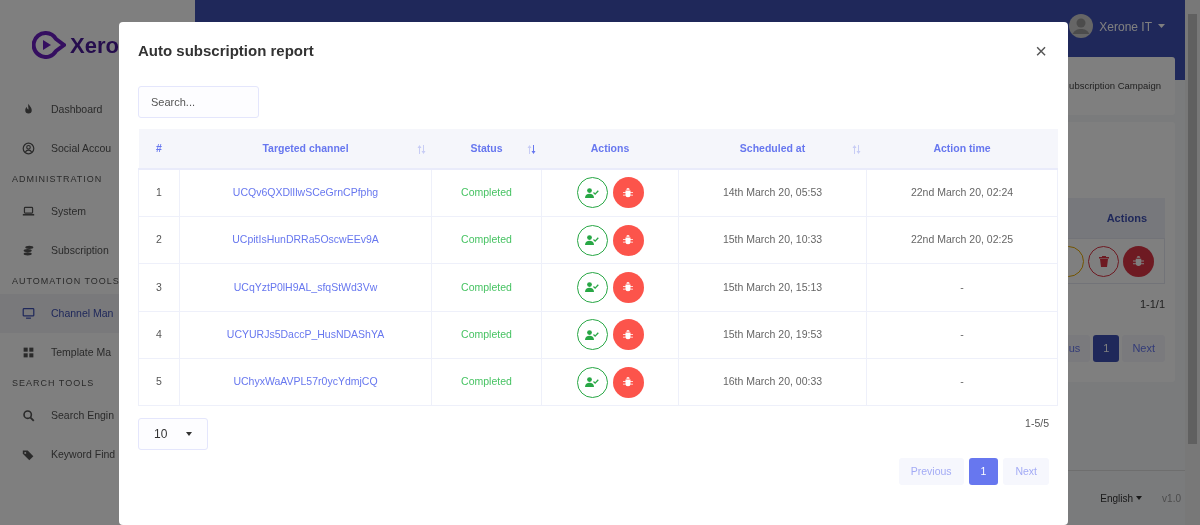 Image resolution: width=1200 pixels, height=525 pixels. Describe the element at coordinates (772, 193) in the screenshot. I see `table-cell: 14th March 20, 05:53` at that location.